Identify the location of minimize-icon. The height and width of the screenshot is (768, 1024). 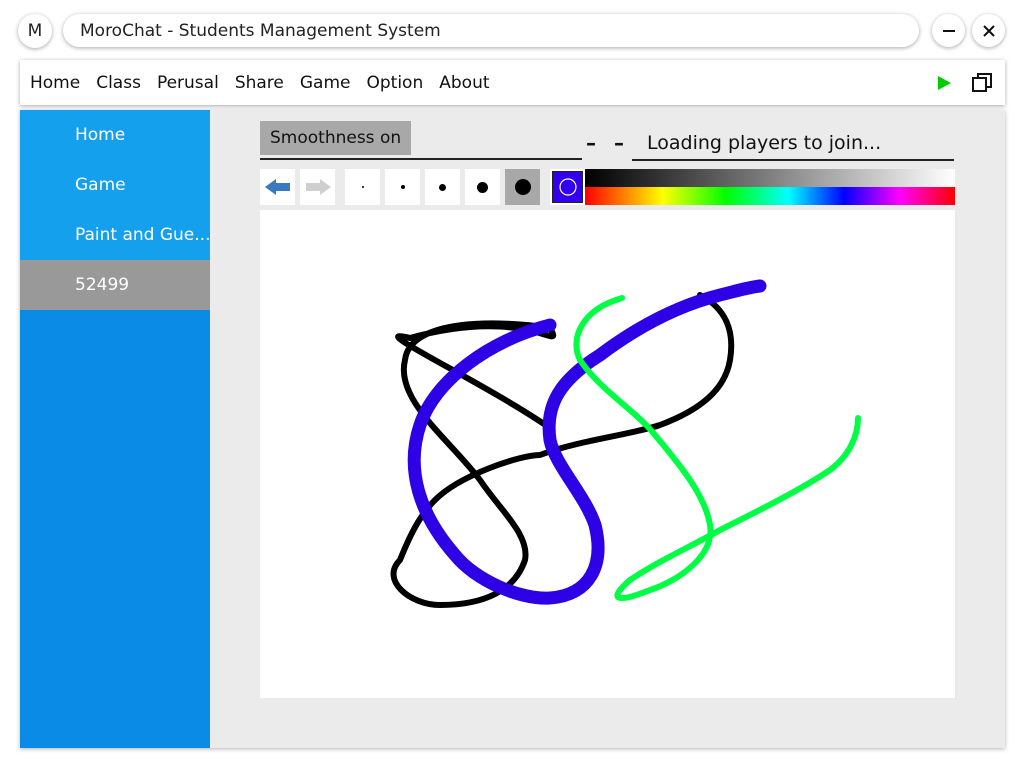
(948, 30).